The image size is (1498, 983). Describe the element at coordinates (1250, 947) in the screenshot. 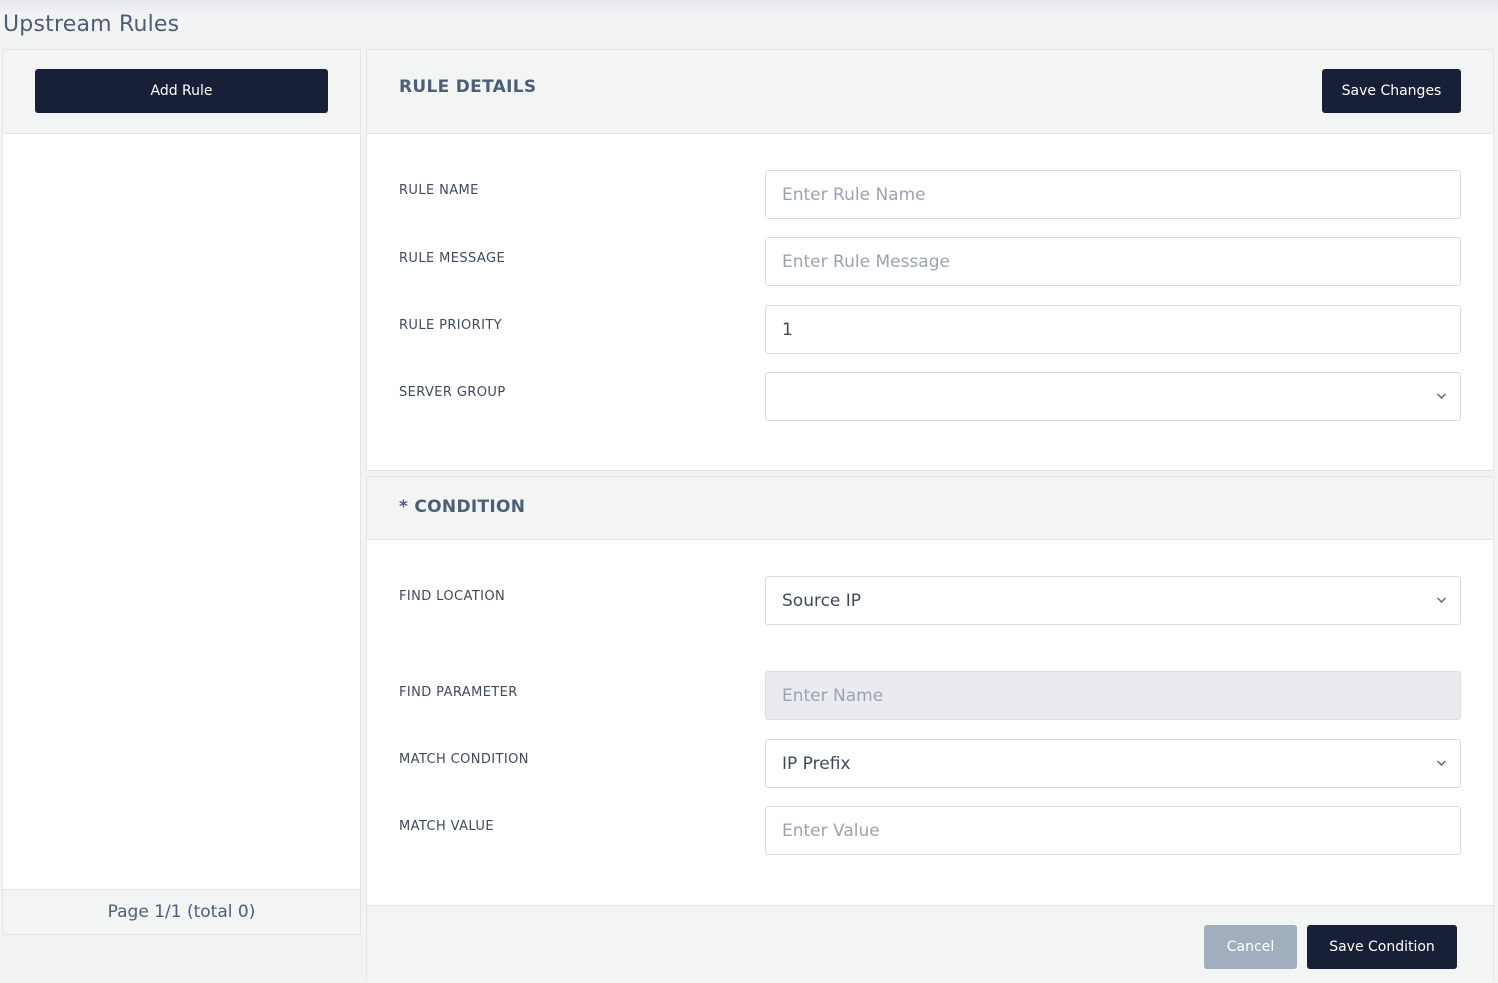

I see `cancel-button: Cancel` at that location.